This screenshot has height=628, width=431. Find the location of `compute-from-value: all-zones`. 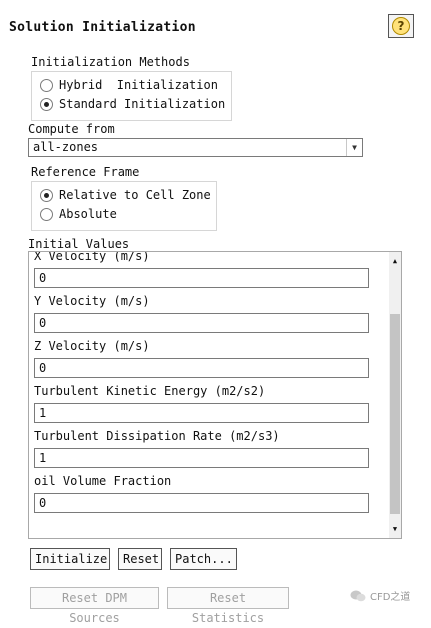

compute-from-value: all-zones is located at coordinates (66, 147).